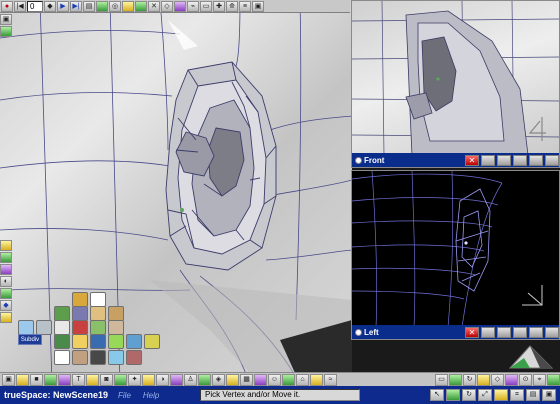  Describe the element at coordinates (35, 6) in the screenshot. I see `frame-input: 0` at that location.